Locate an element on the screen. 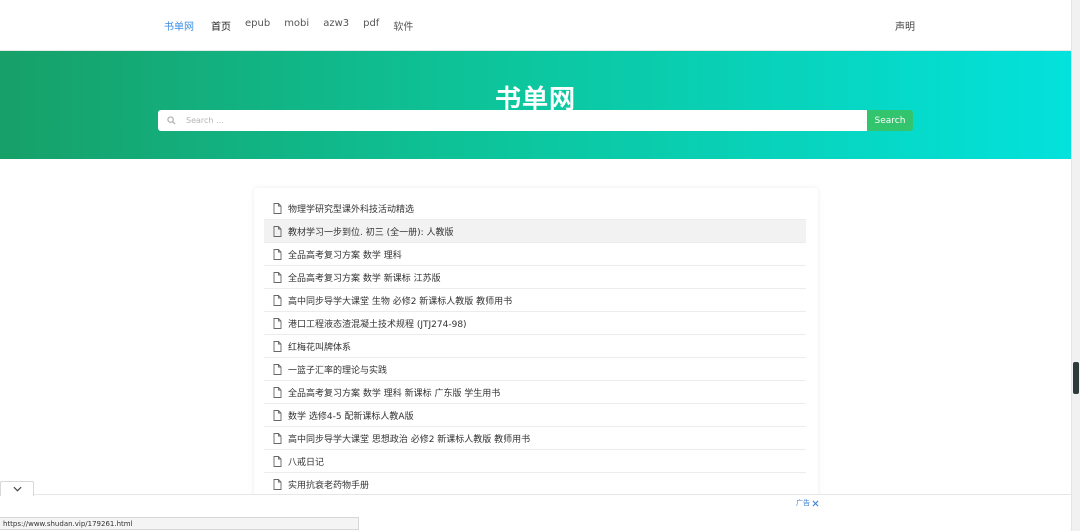 The height and width of the screenshot is (532, 1080). search-bar: Search is located at coordinates (535, 120).